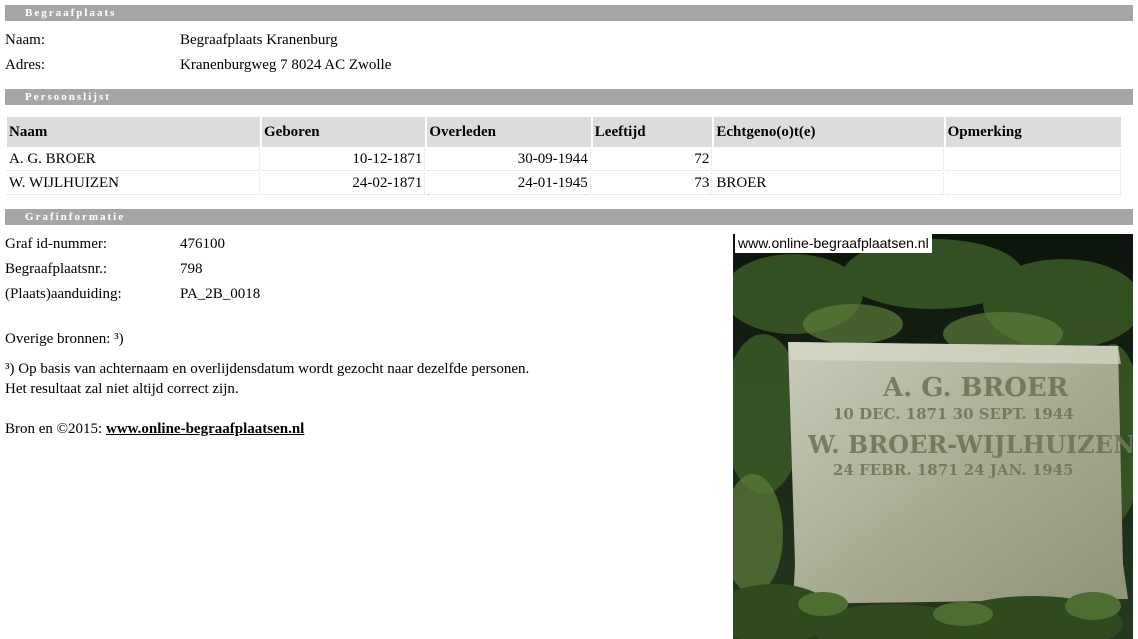  Describe the element at coordinates (652, 184) in the screenshot. I see `cell-age: 73` at that location.